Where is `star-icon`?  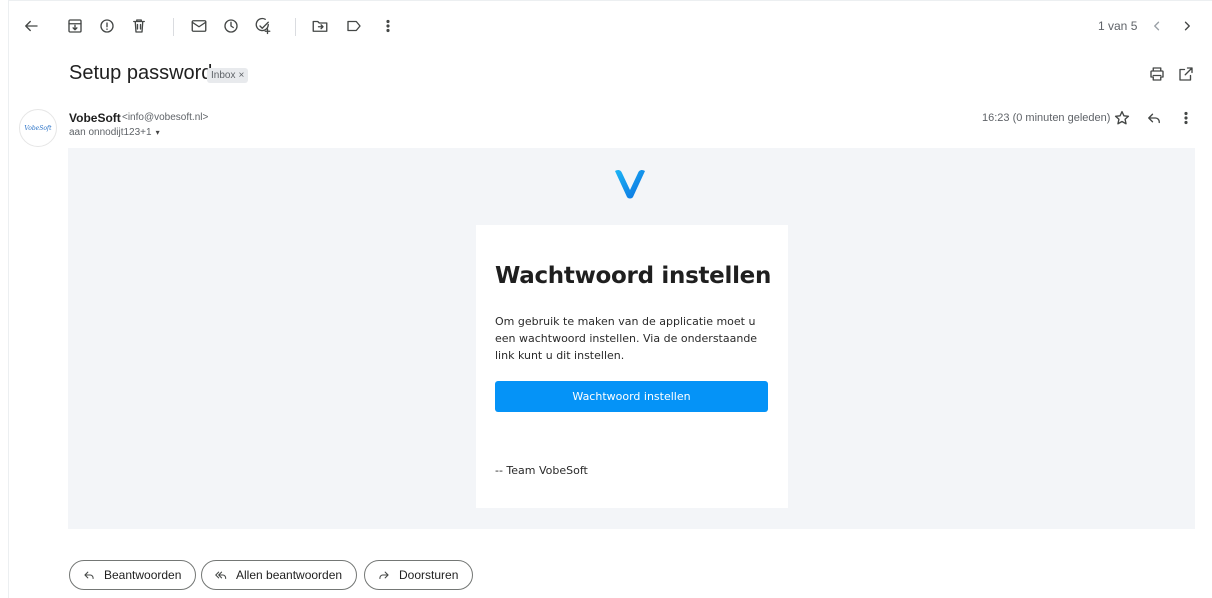 star-icon is located at coordinates (1122, 117).